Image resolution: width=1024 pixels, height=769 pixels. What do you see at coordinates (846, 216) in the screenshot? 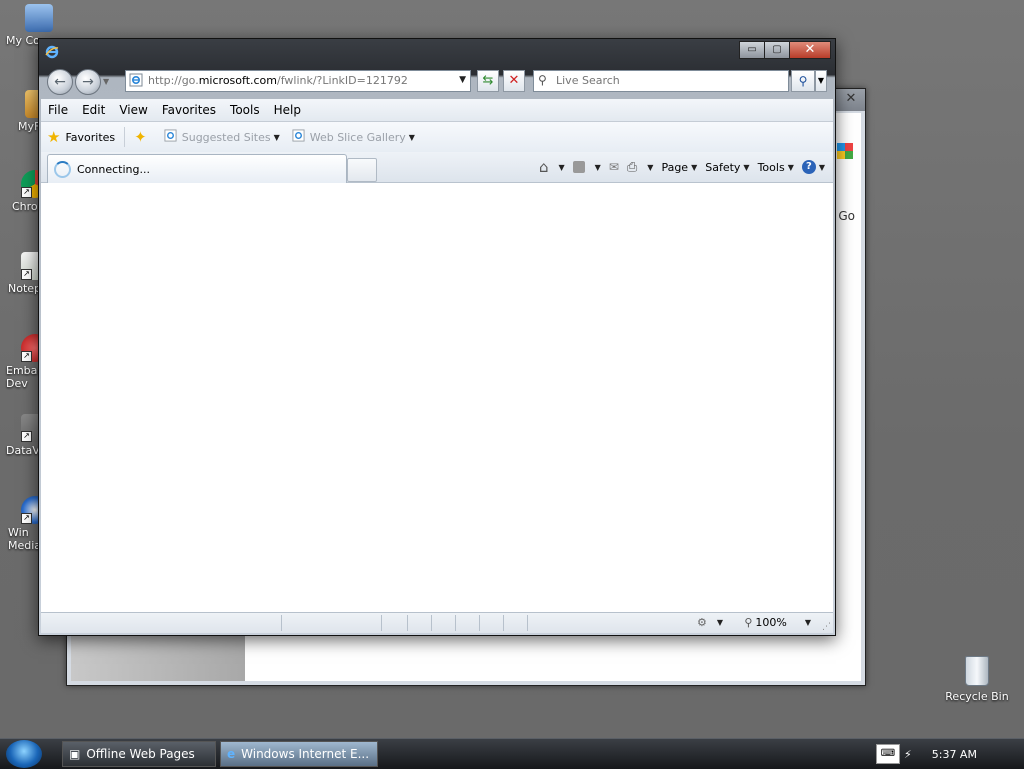
I see `go-label: Go` at bounding box center [846, 216].